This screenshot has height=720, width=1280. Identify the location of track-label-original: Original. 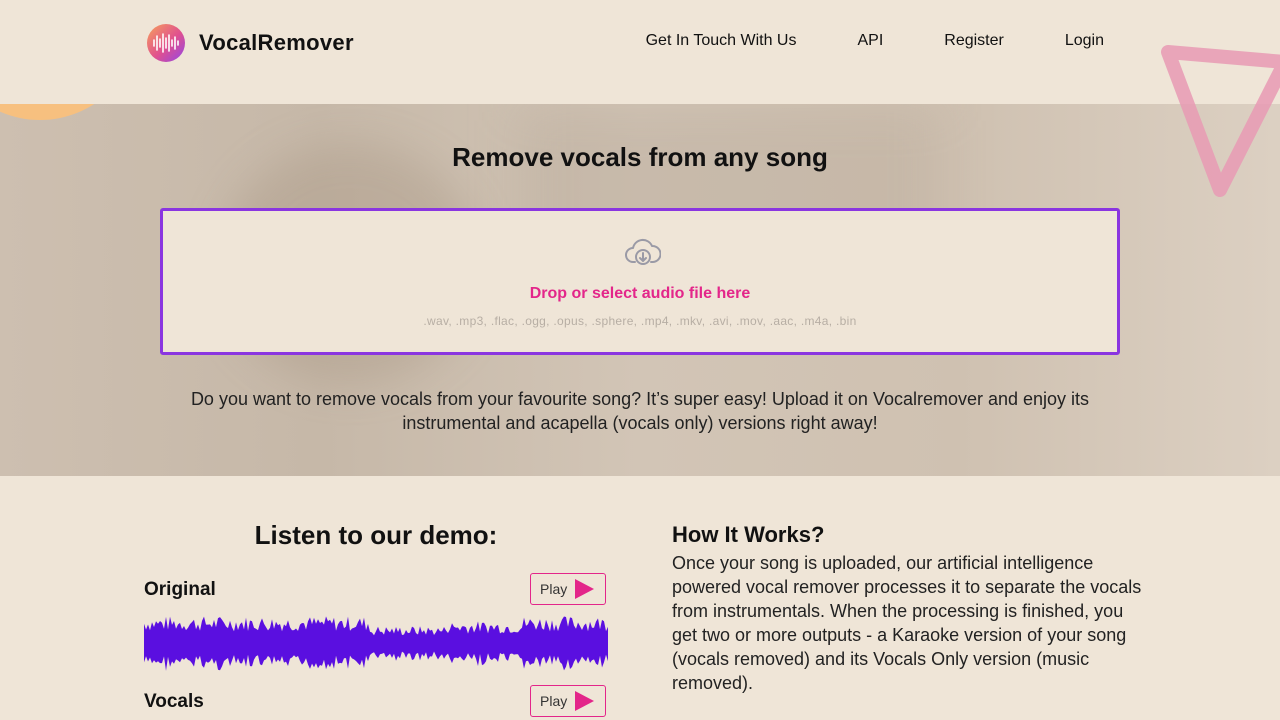
(180, 589).